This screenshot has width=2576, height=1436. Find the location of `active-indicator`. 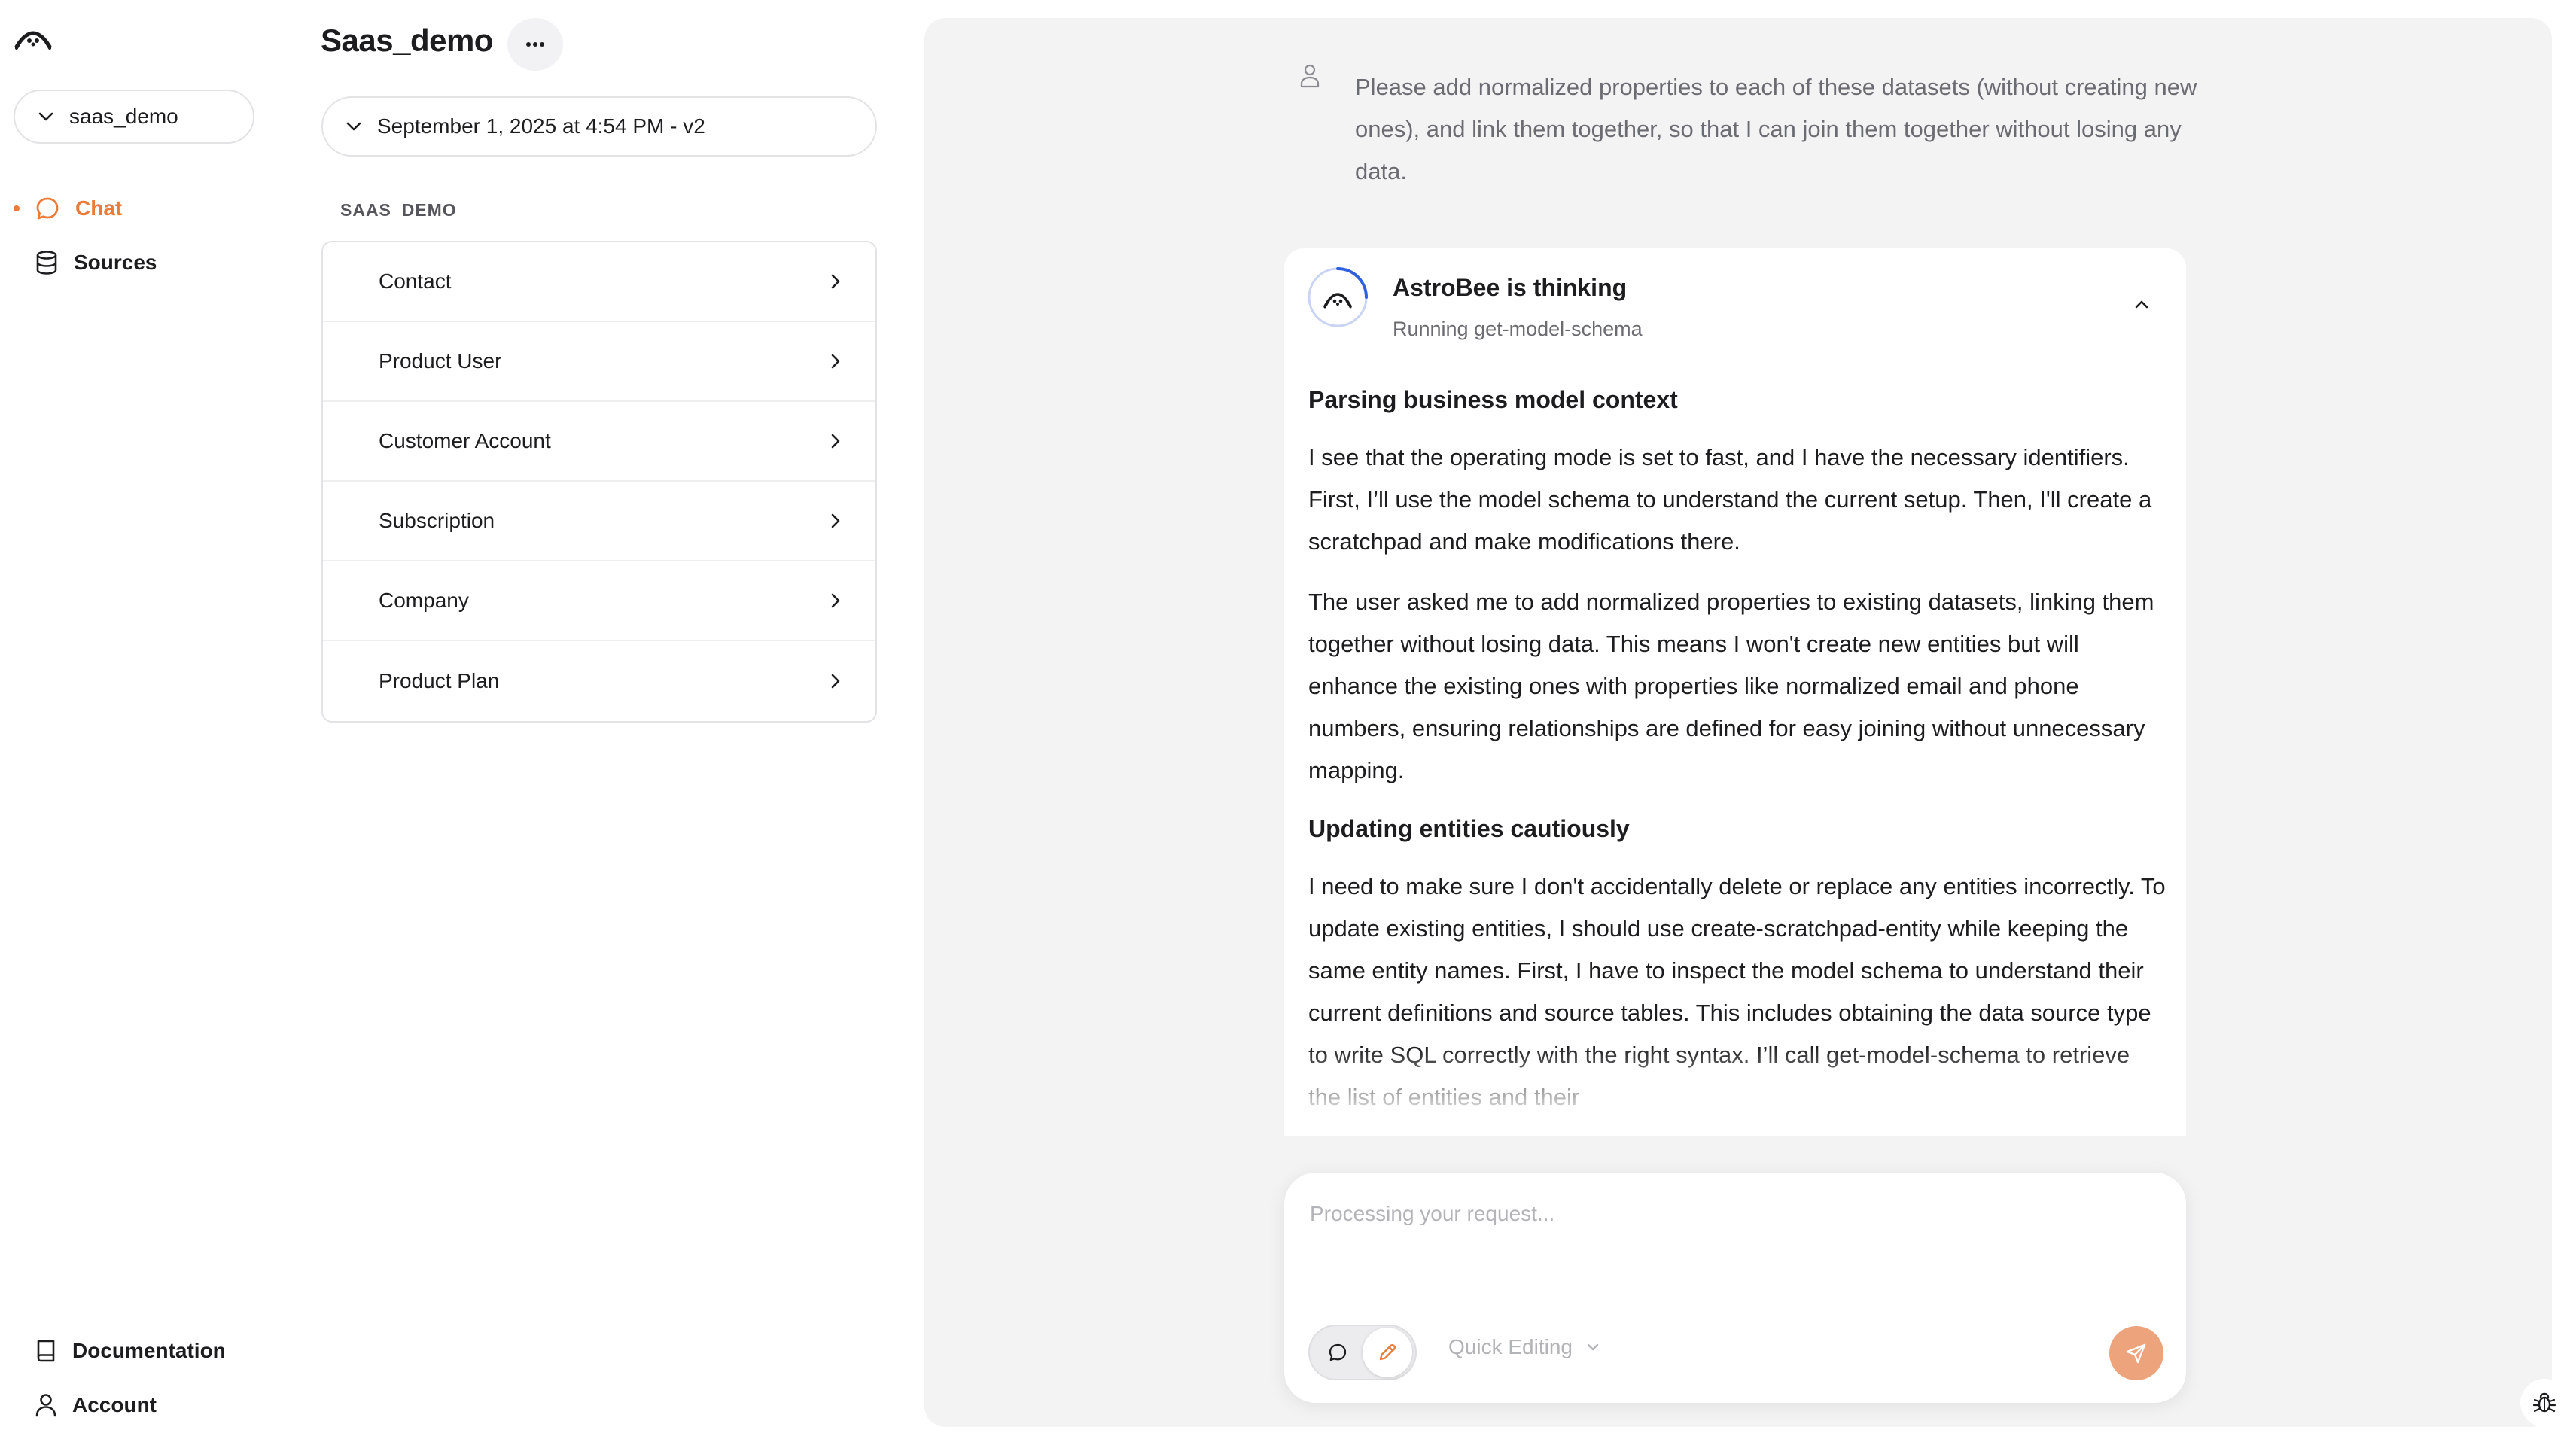

active-indicator is located at coordinates (17, 208).